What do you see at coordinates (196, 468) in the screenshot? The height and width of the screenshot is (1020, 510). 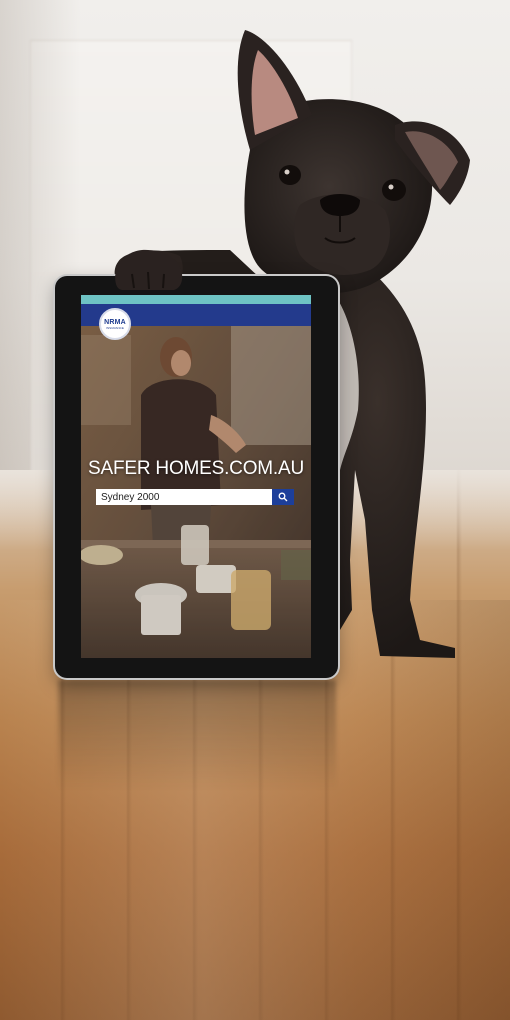 I see `site-title: SAFER HOMES.COM.AU` at bounding box center [196, 468].